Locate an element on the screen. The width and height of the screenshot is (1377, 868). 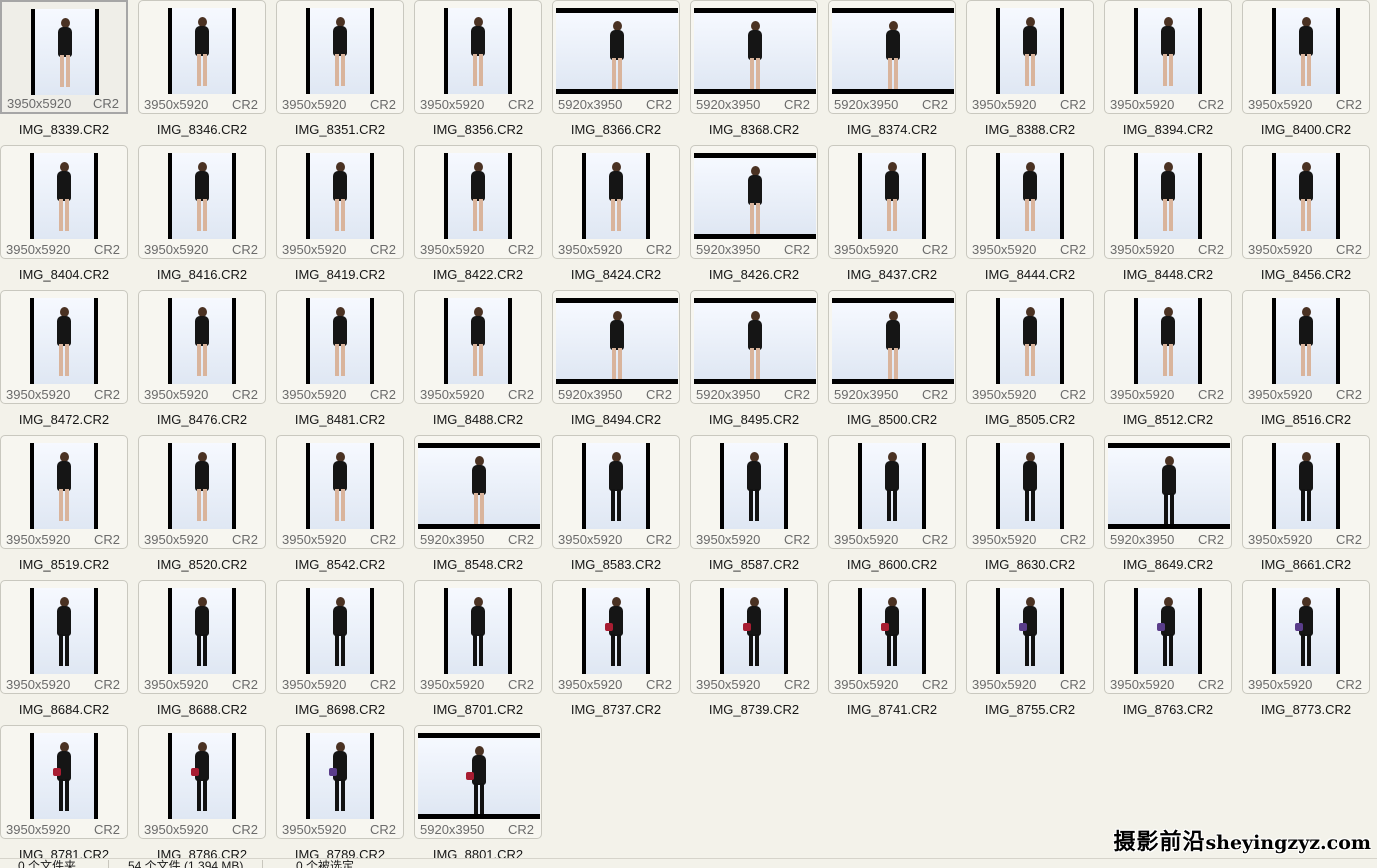
file-item: 3950x5920 CR2 IMG_8472.CR2 is located at coordinates (69, 362).